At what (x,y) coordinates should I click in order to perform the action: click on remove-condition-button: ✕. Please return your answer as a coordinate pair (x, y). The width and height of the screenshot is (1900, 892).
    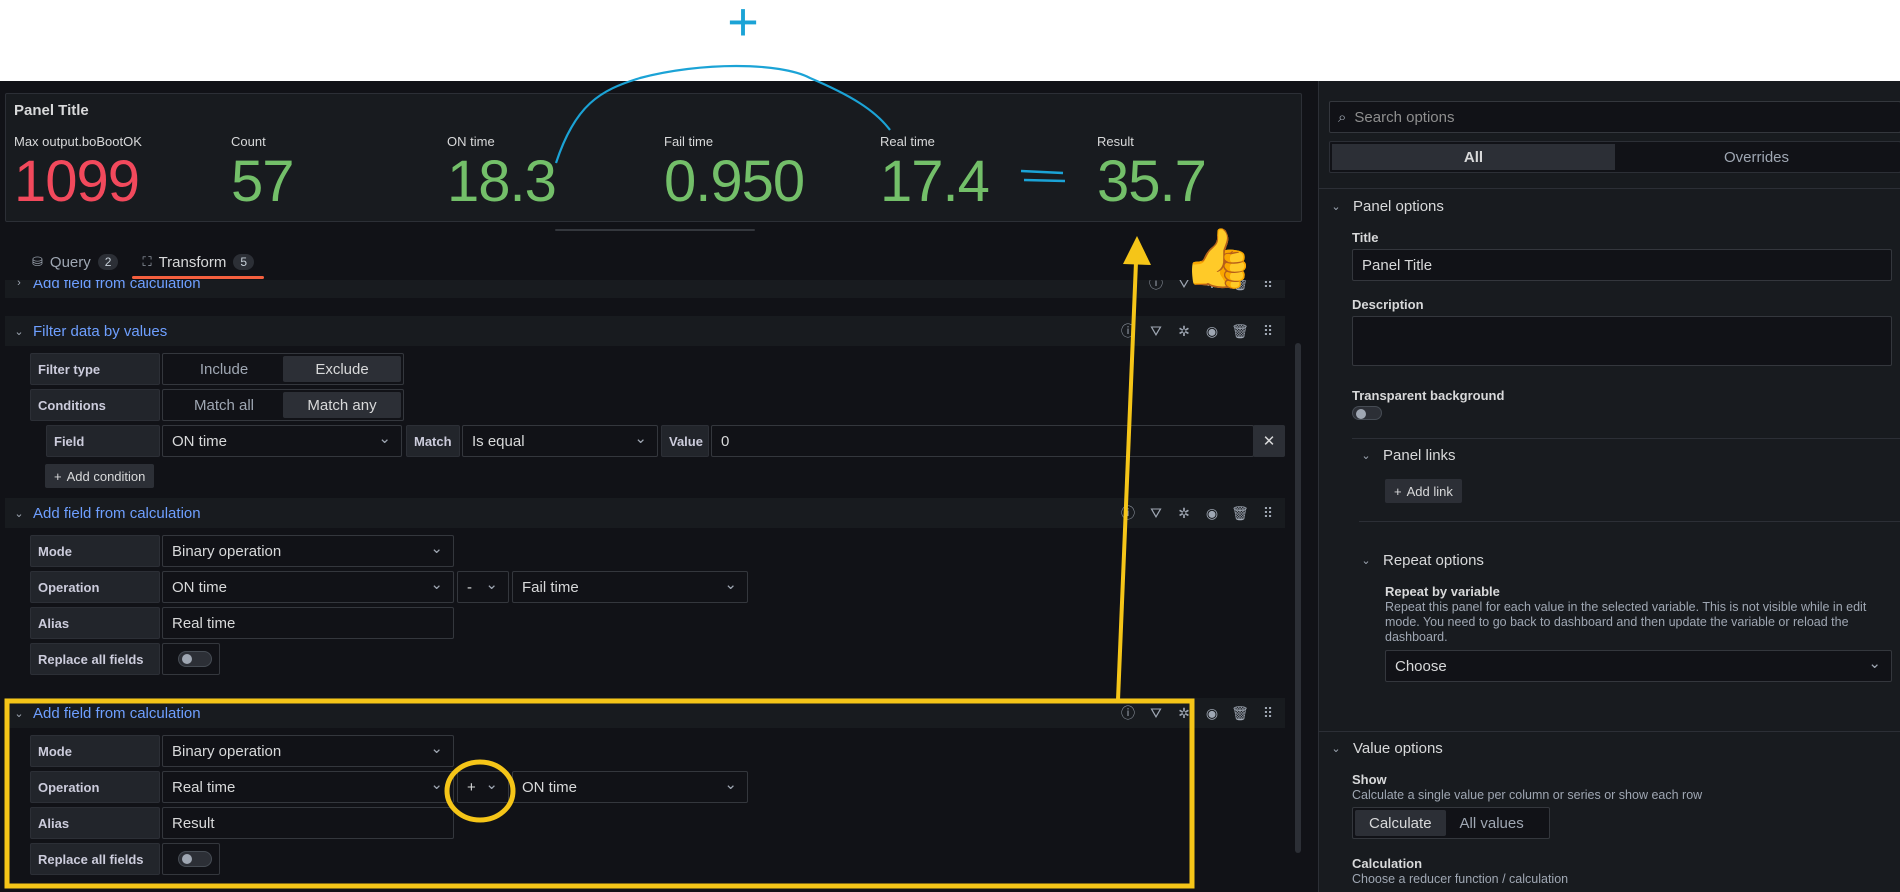
    Looking at the image, I should click on (1269, 441).